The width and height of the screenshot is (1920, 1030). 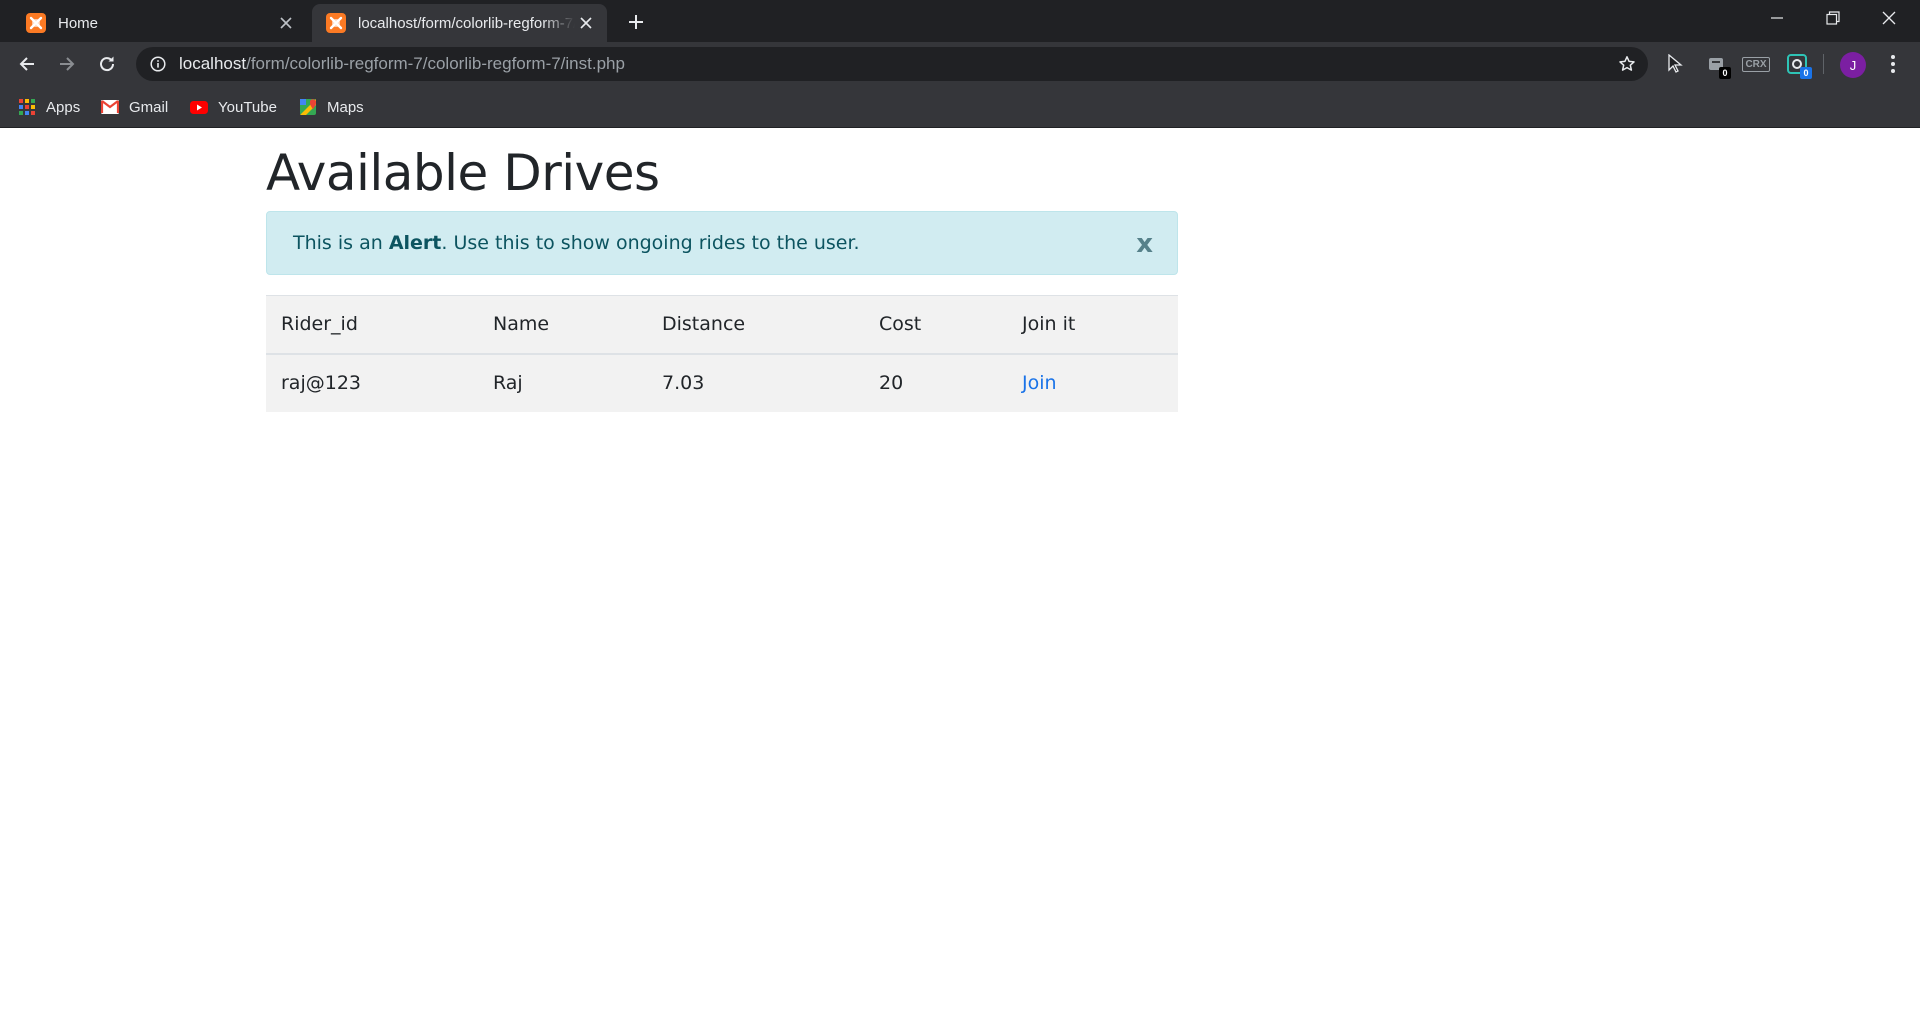 What do you see at coordinates (704, 324) in the screenshot?
I see `column-header: Distance` at bounding box center [704, 324].